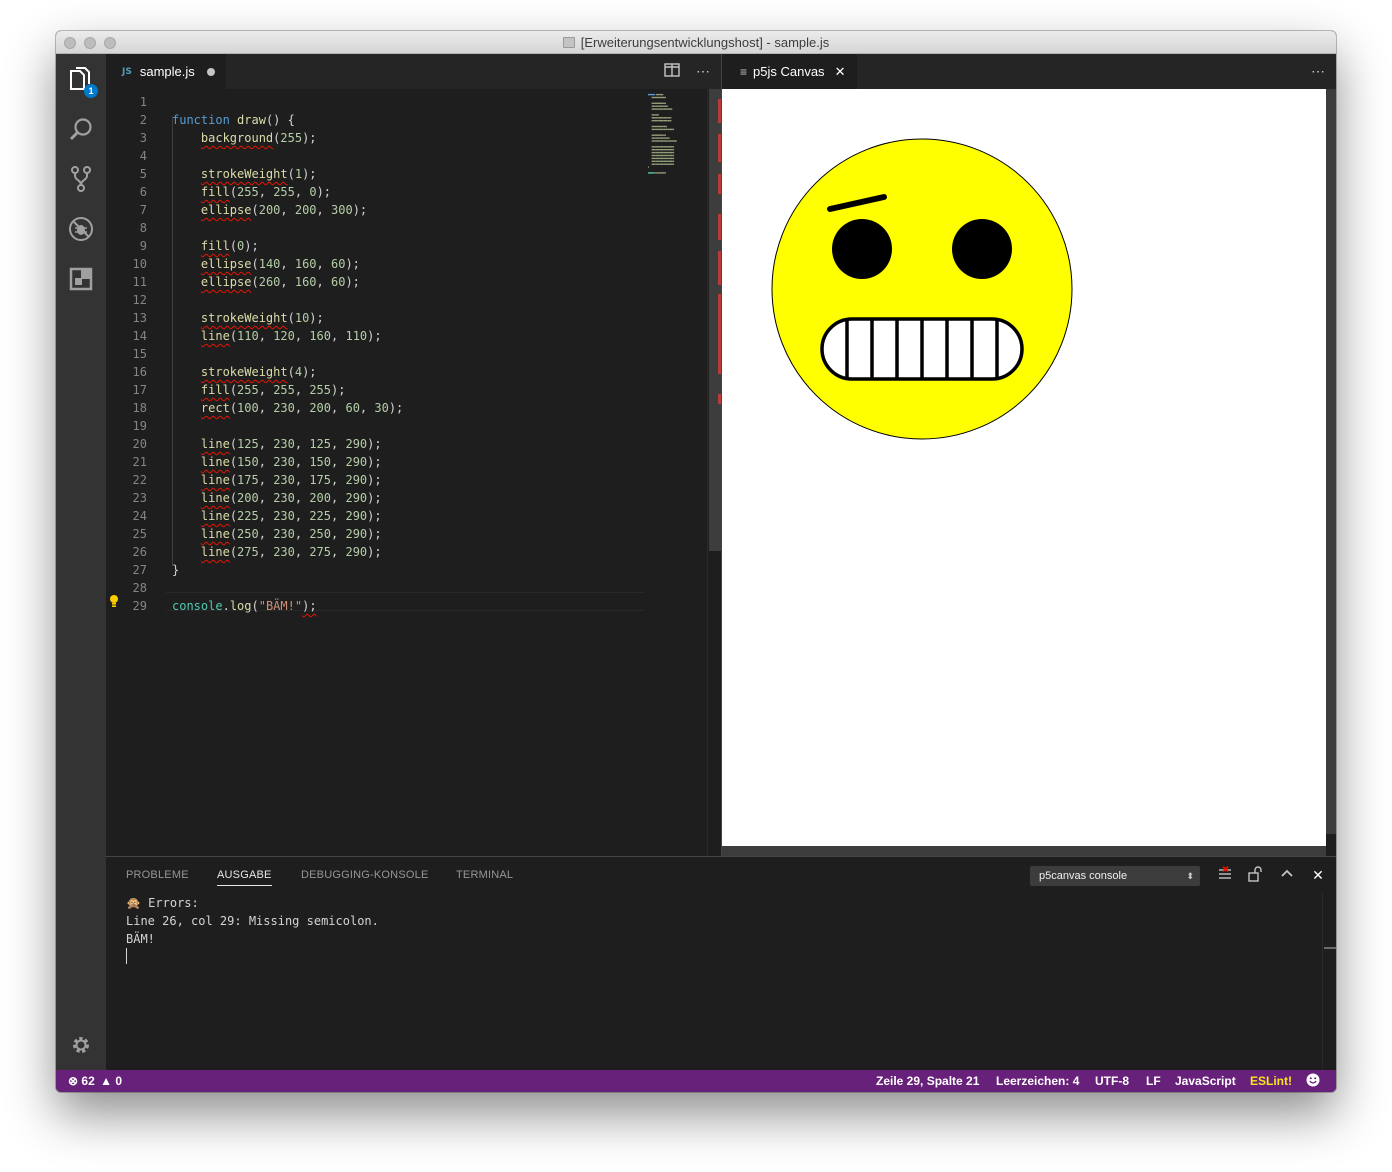  I want to click on code-line: 9 fill(0);, so click(376, 246).